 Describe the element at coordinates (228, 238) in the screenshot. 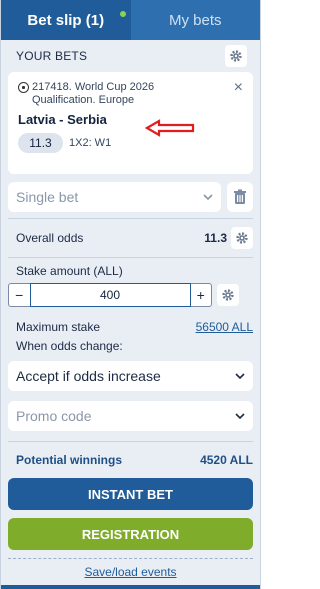

I see `overall-odds-value-wrap: 11.3` at that location.